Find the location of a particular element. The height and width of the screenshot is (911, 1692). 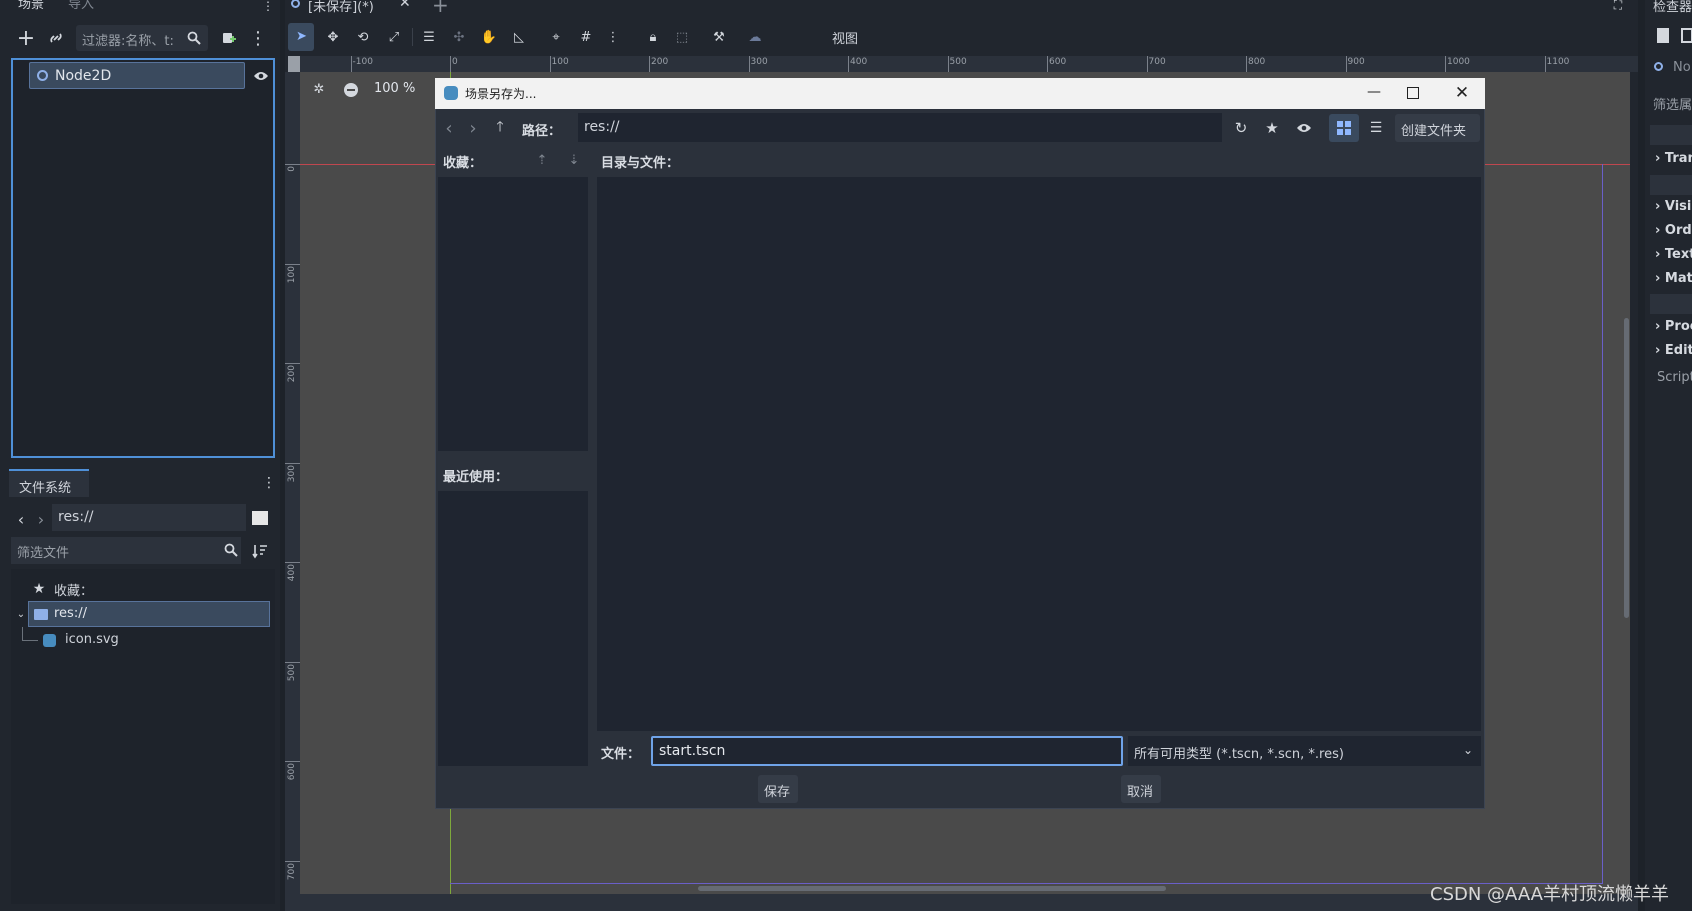

grid-view-button is located at coordinates (1344, 128).